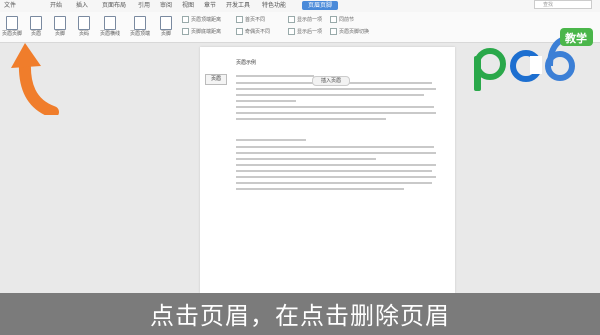  I want to click on footer-bottom-distance-option: 页脚底端距离, so click(201, 31).